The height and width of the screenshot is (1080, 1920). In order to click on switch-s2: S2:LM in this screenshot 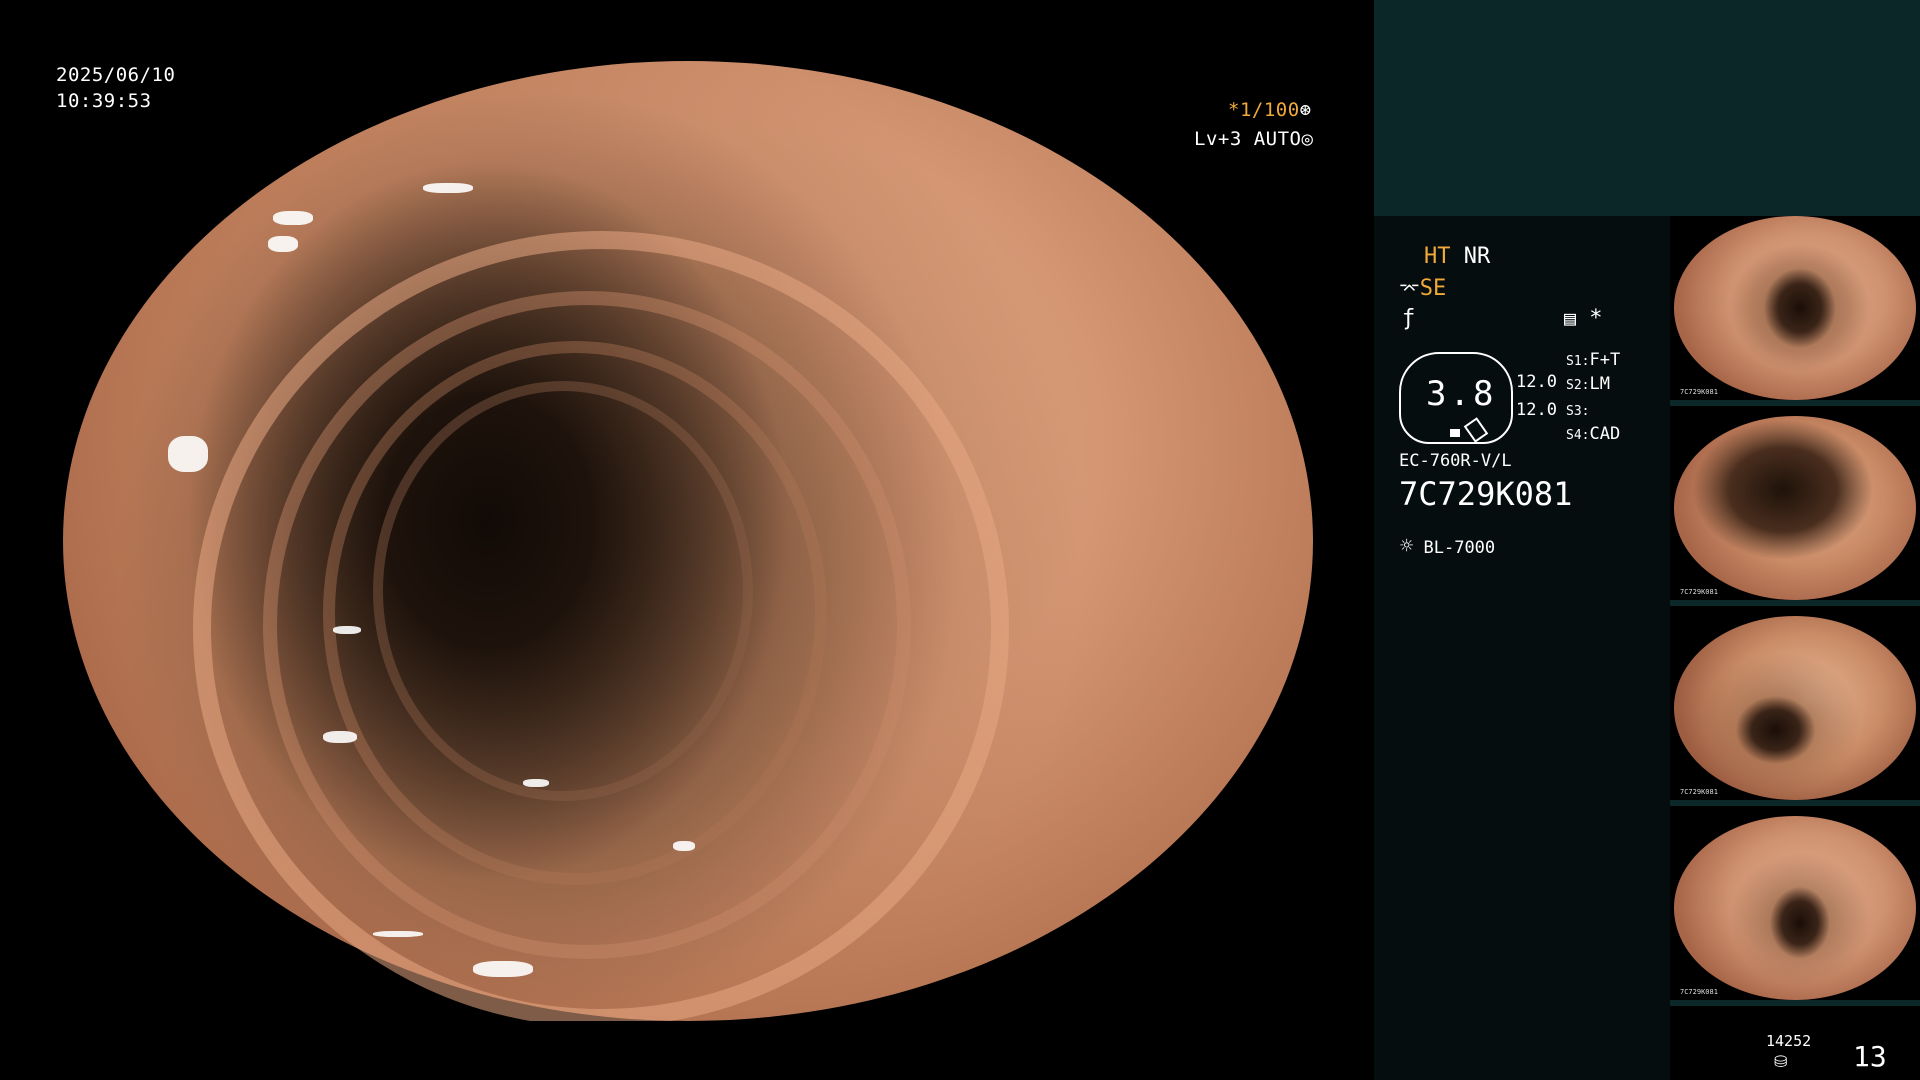, I will do `click(1588, 384)`.